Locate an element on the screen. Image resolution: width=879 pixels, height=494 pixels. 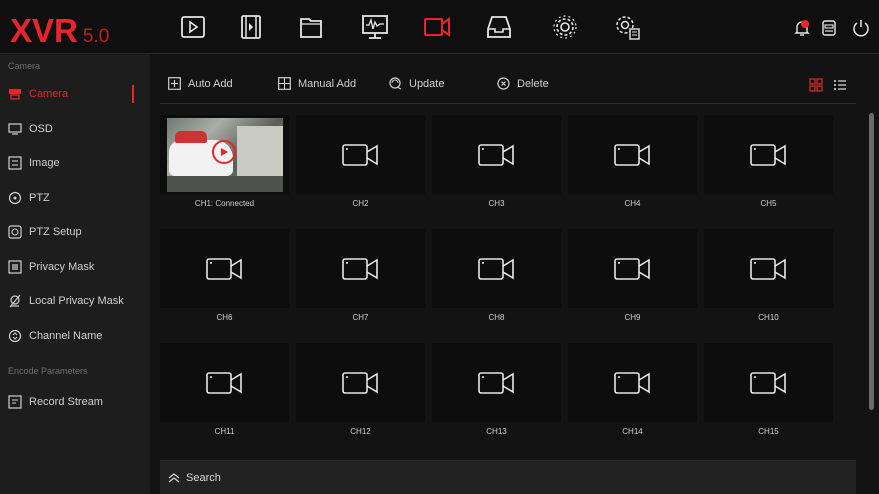
playback-icon is located at coordinates (193, 27).